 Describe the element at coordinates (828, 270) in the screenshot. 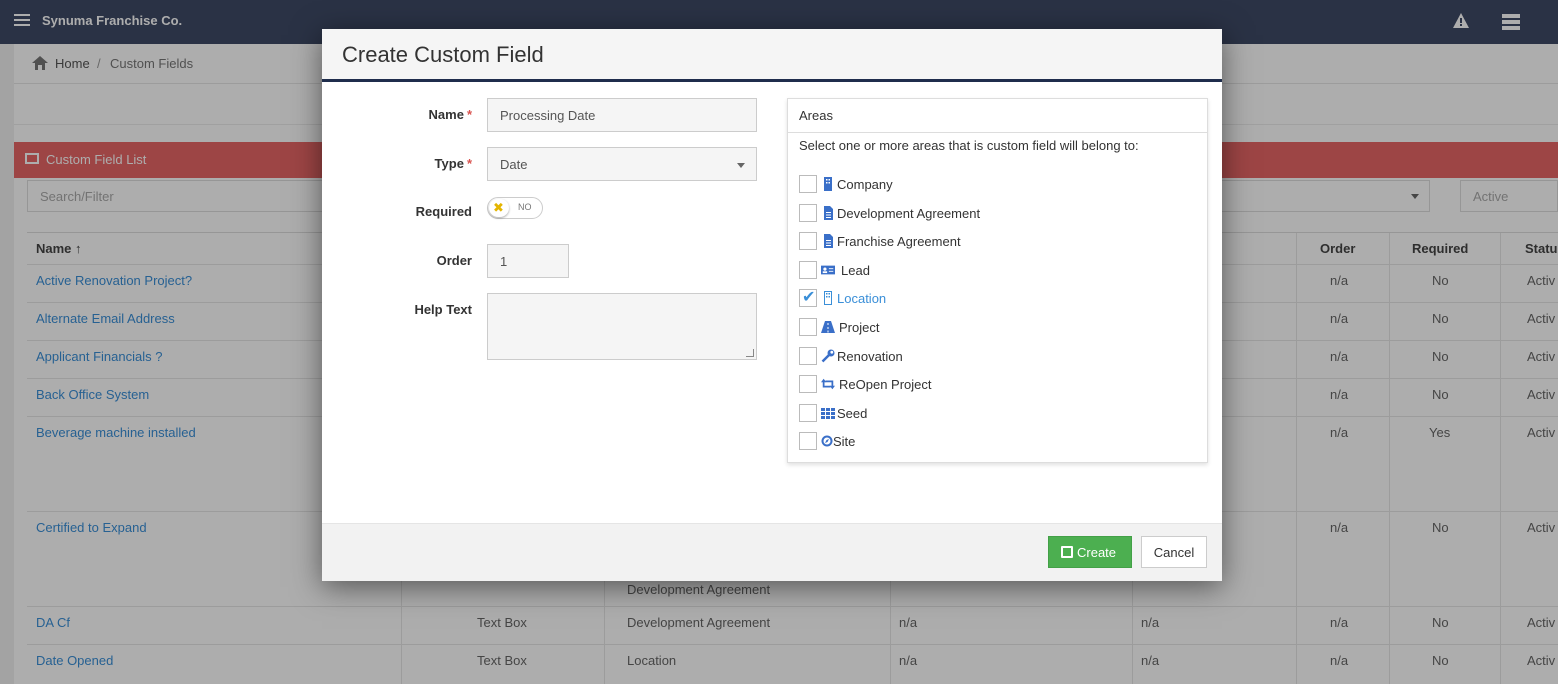

I see `id-card-icon` at that location.